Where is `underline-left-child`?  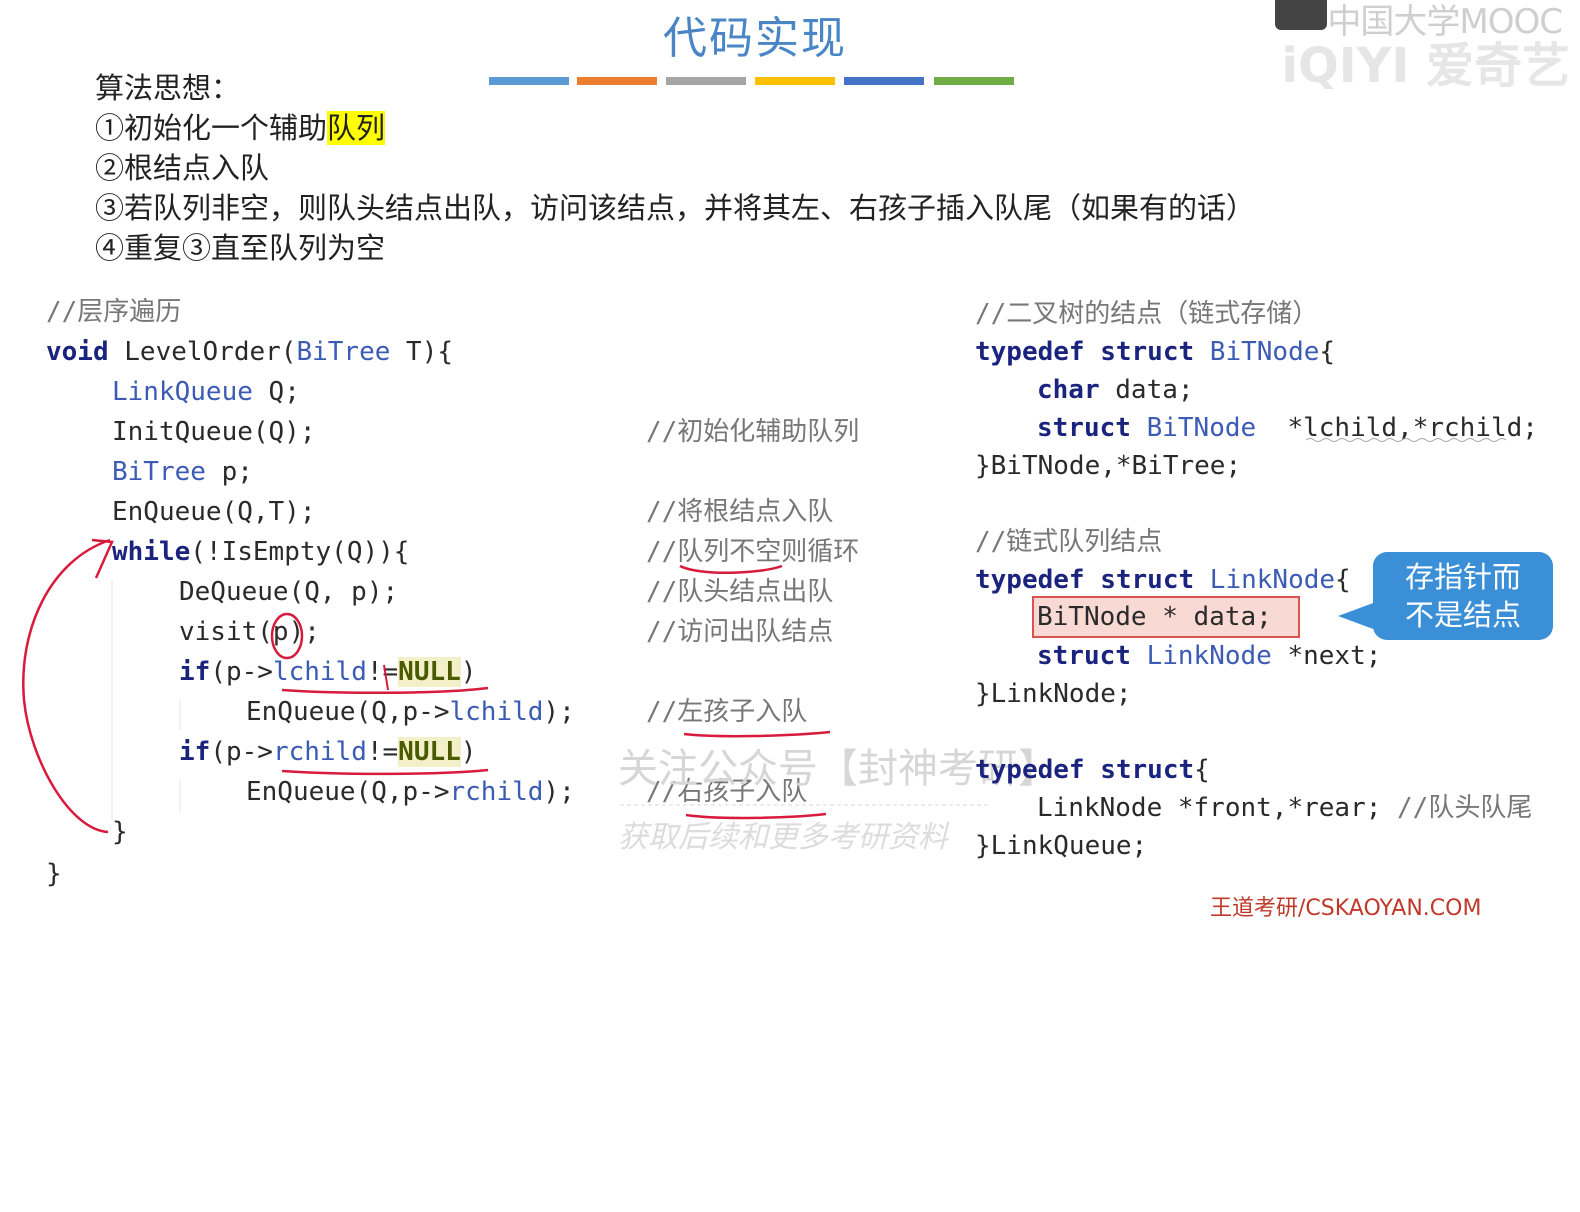 underline-left-child is located at coordinates (757, 734).